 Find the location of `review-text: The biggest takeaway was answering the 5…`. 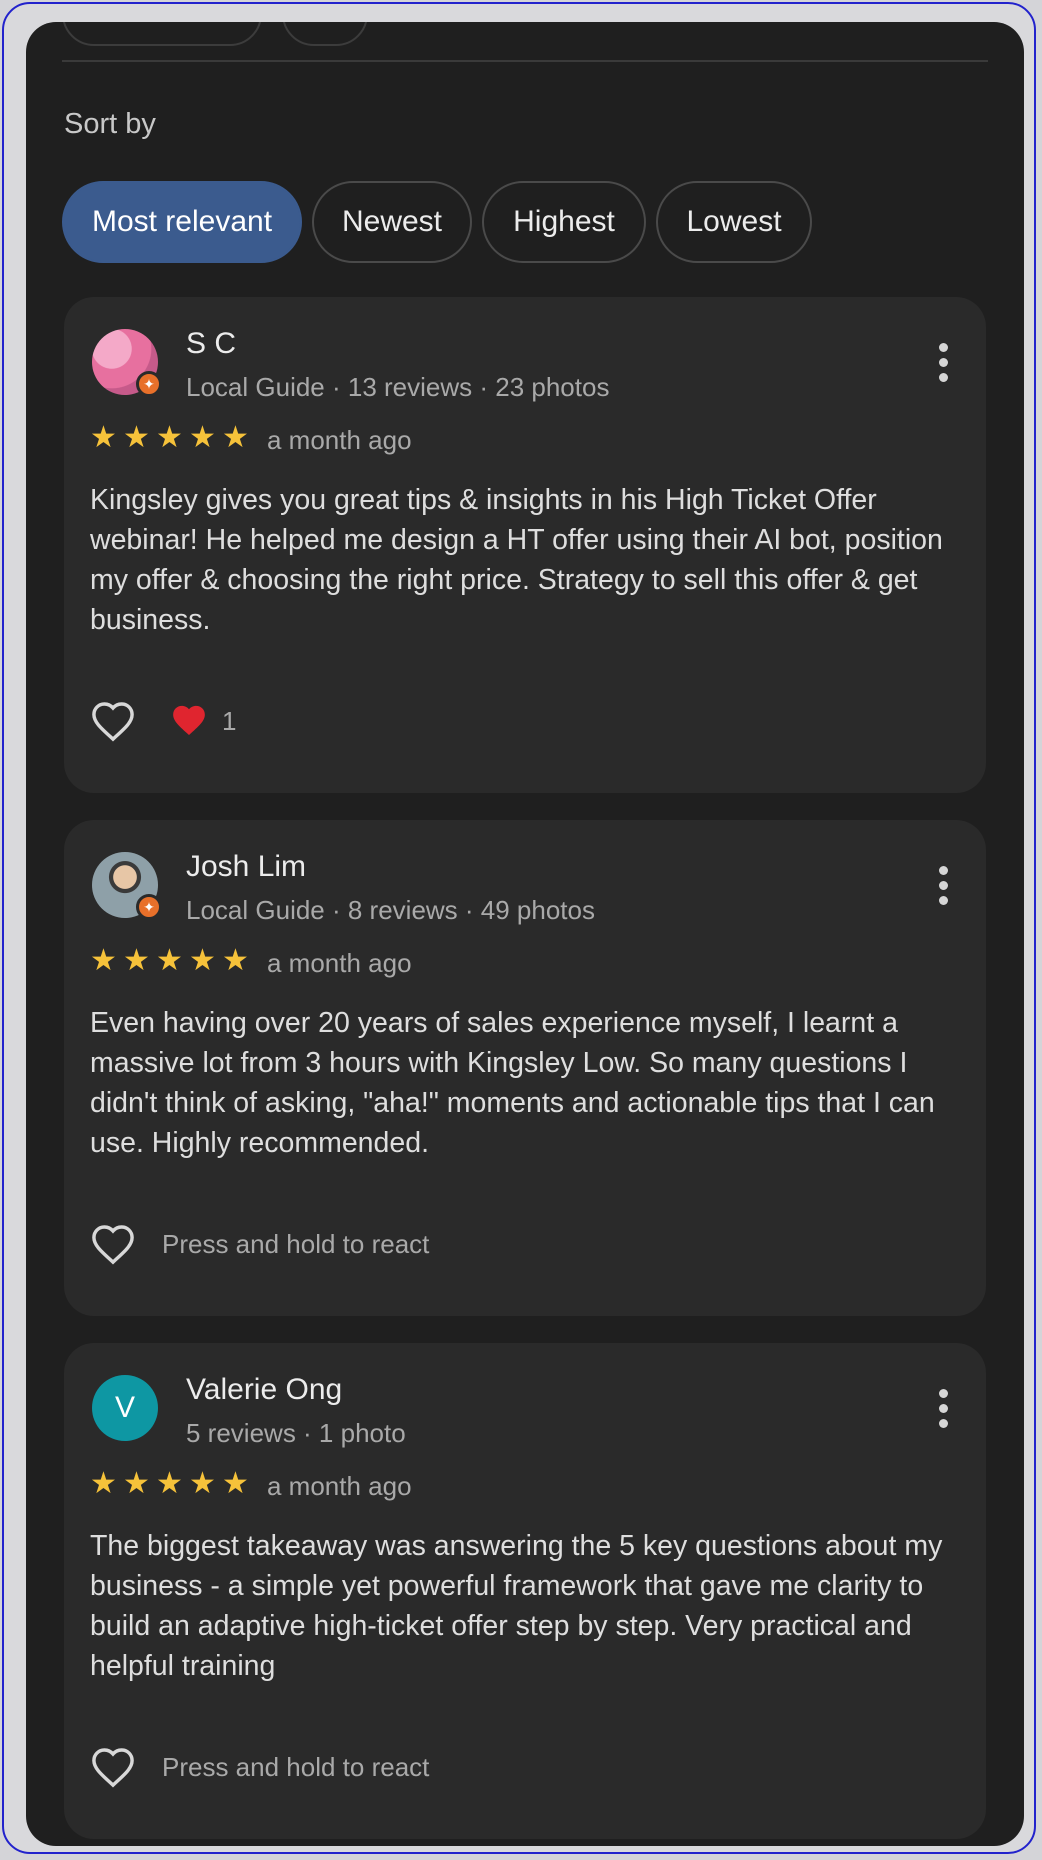

review-text: The biggest takeaway was answering the 5… is located at coordinates (516, 1606).